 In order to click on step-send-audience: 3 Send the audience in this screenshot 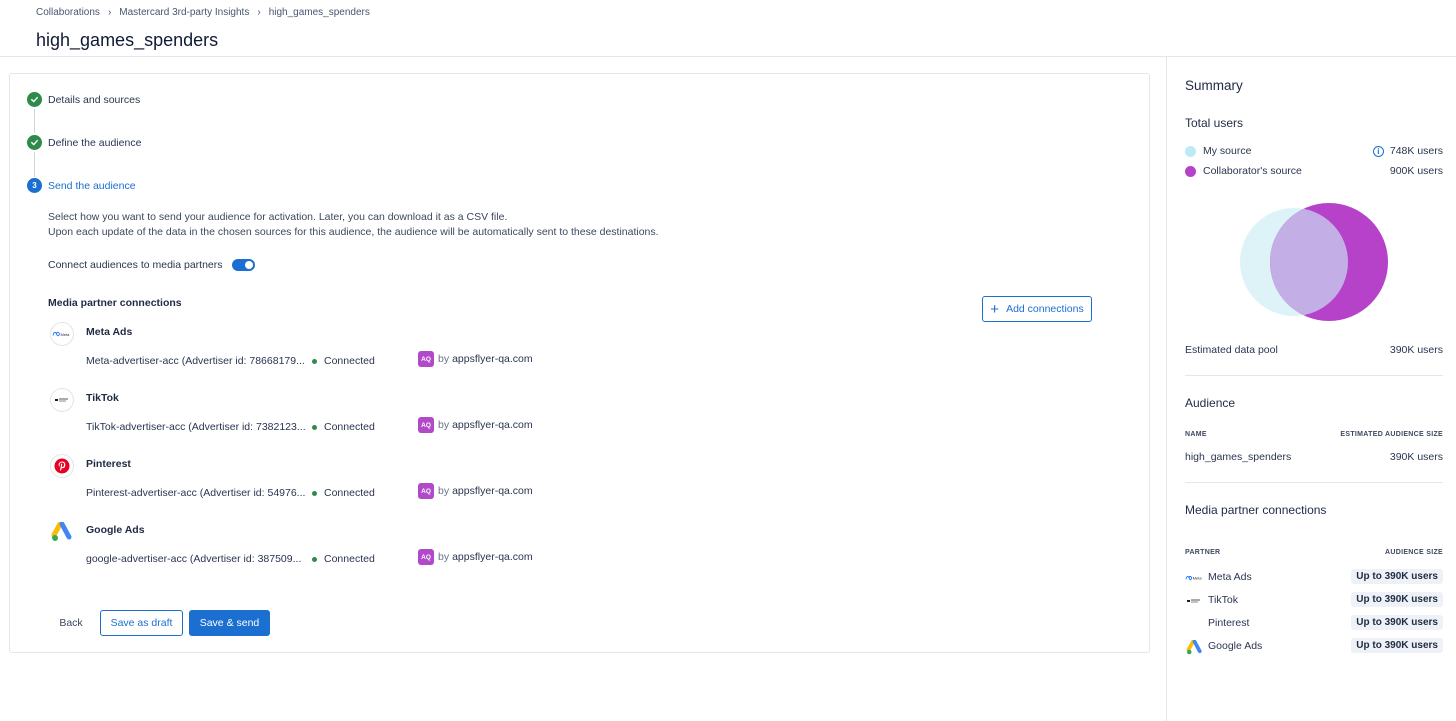, I will do `click(81, 185)`.